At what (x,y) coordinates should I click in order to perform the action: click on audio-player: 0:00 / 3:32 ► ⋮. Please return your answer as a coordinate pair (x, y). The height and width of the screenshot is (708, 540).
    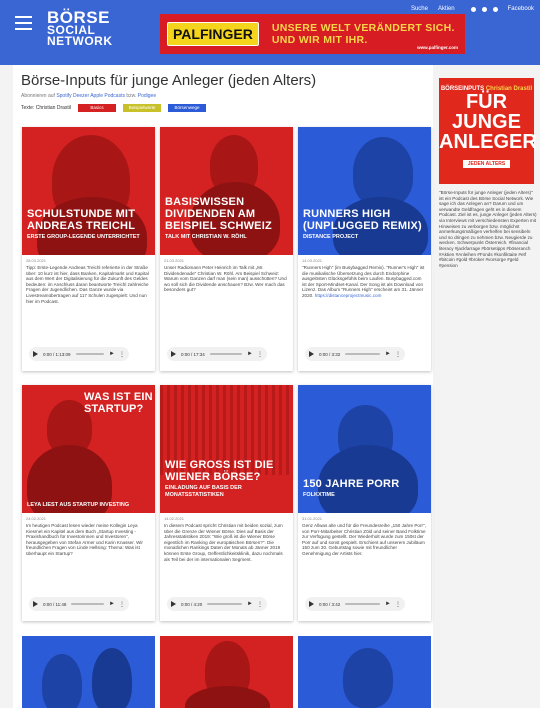
    Looking at the image, I should click on (355, 354).